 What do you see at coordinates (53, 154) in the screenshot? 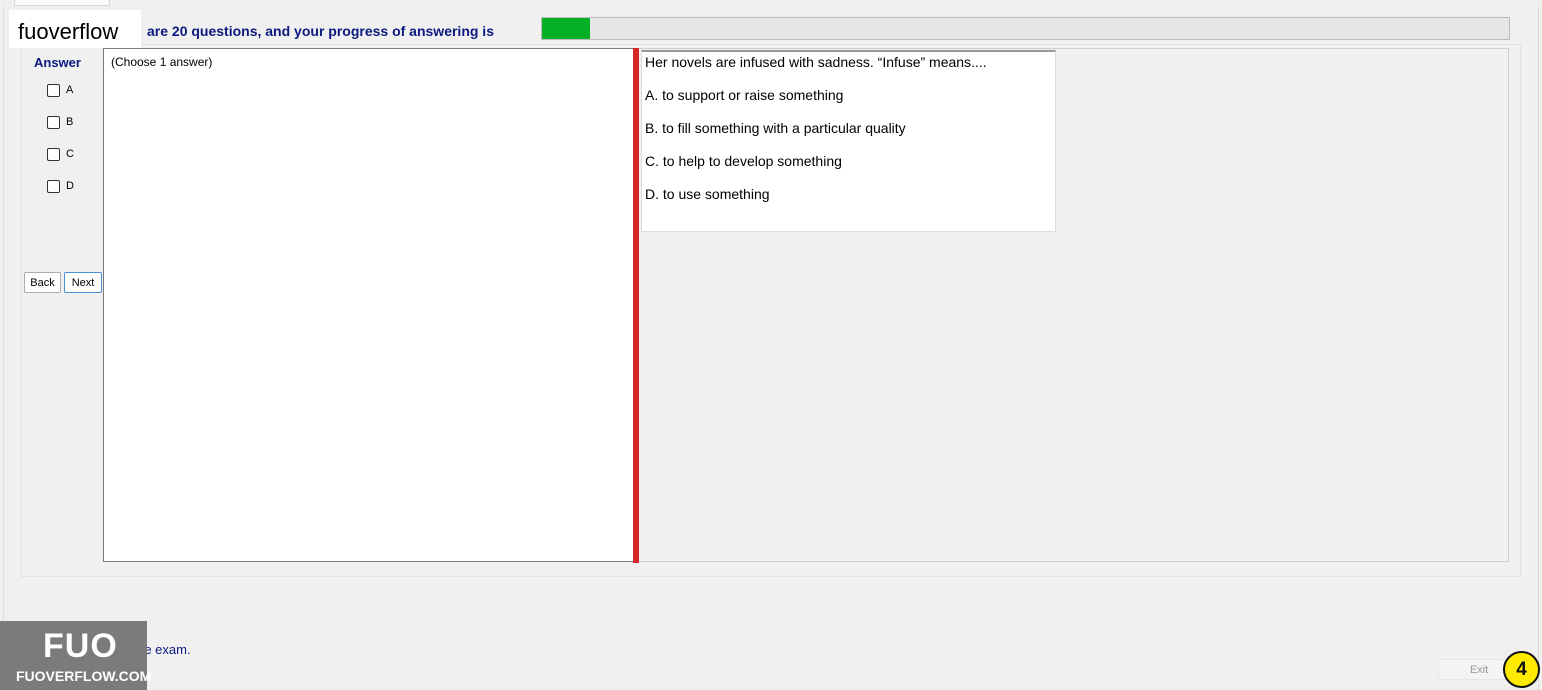
I see `option-c-checkbox` at bounding box center [53, 154].